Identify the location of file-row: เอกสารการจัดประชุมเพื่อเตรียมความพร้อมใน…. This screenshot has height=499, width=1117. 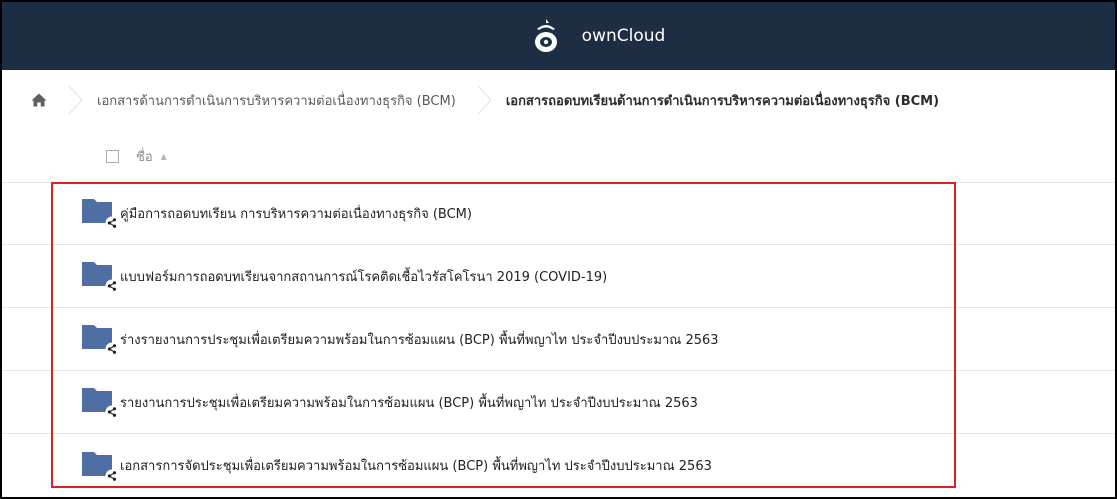
(558, 465).